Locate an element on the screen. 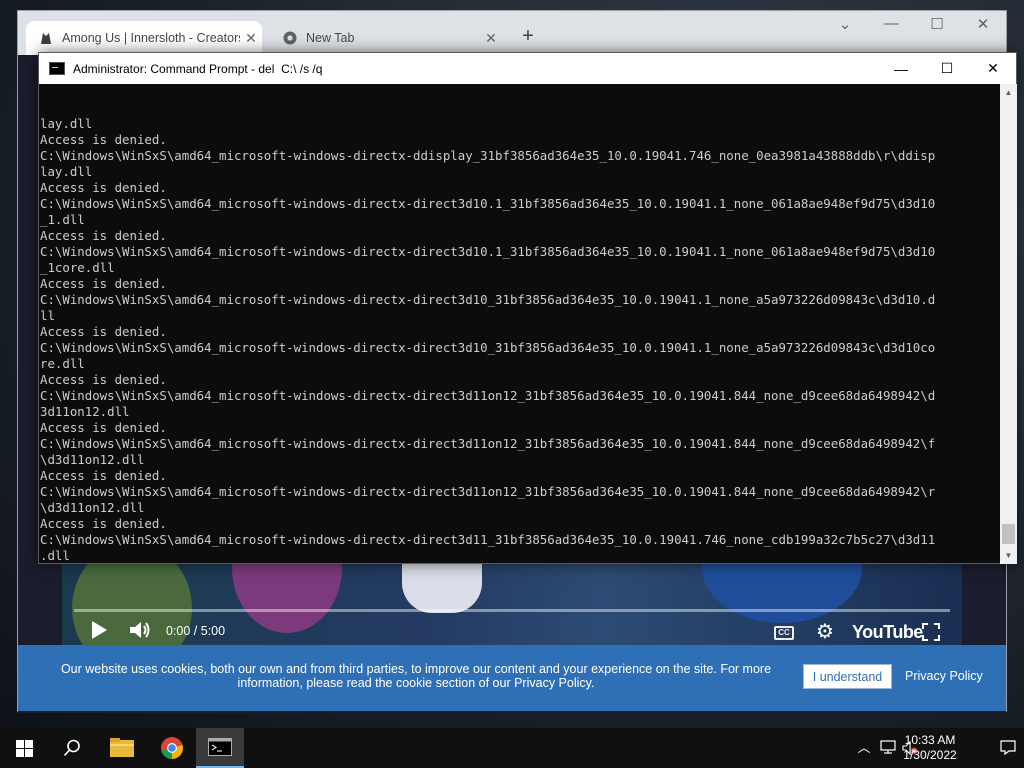 Image resolution: width=1024 pixels, height=768 pixels. innersloth-icon is located at coordinates (46, 38).